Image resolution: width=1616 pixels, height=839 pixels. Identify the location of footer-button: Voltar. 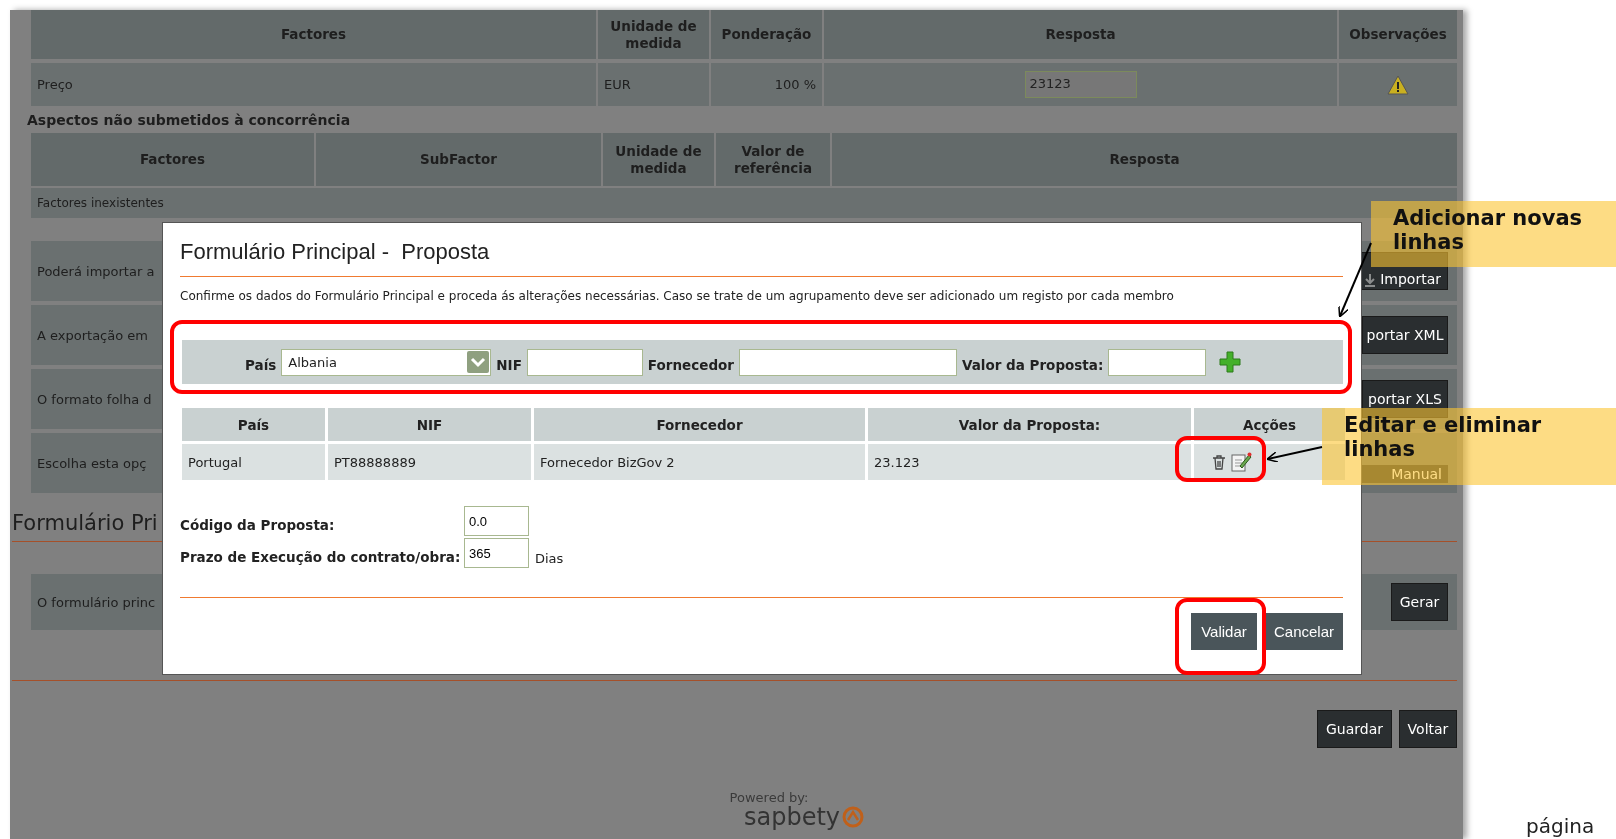
(1428, 729).